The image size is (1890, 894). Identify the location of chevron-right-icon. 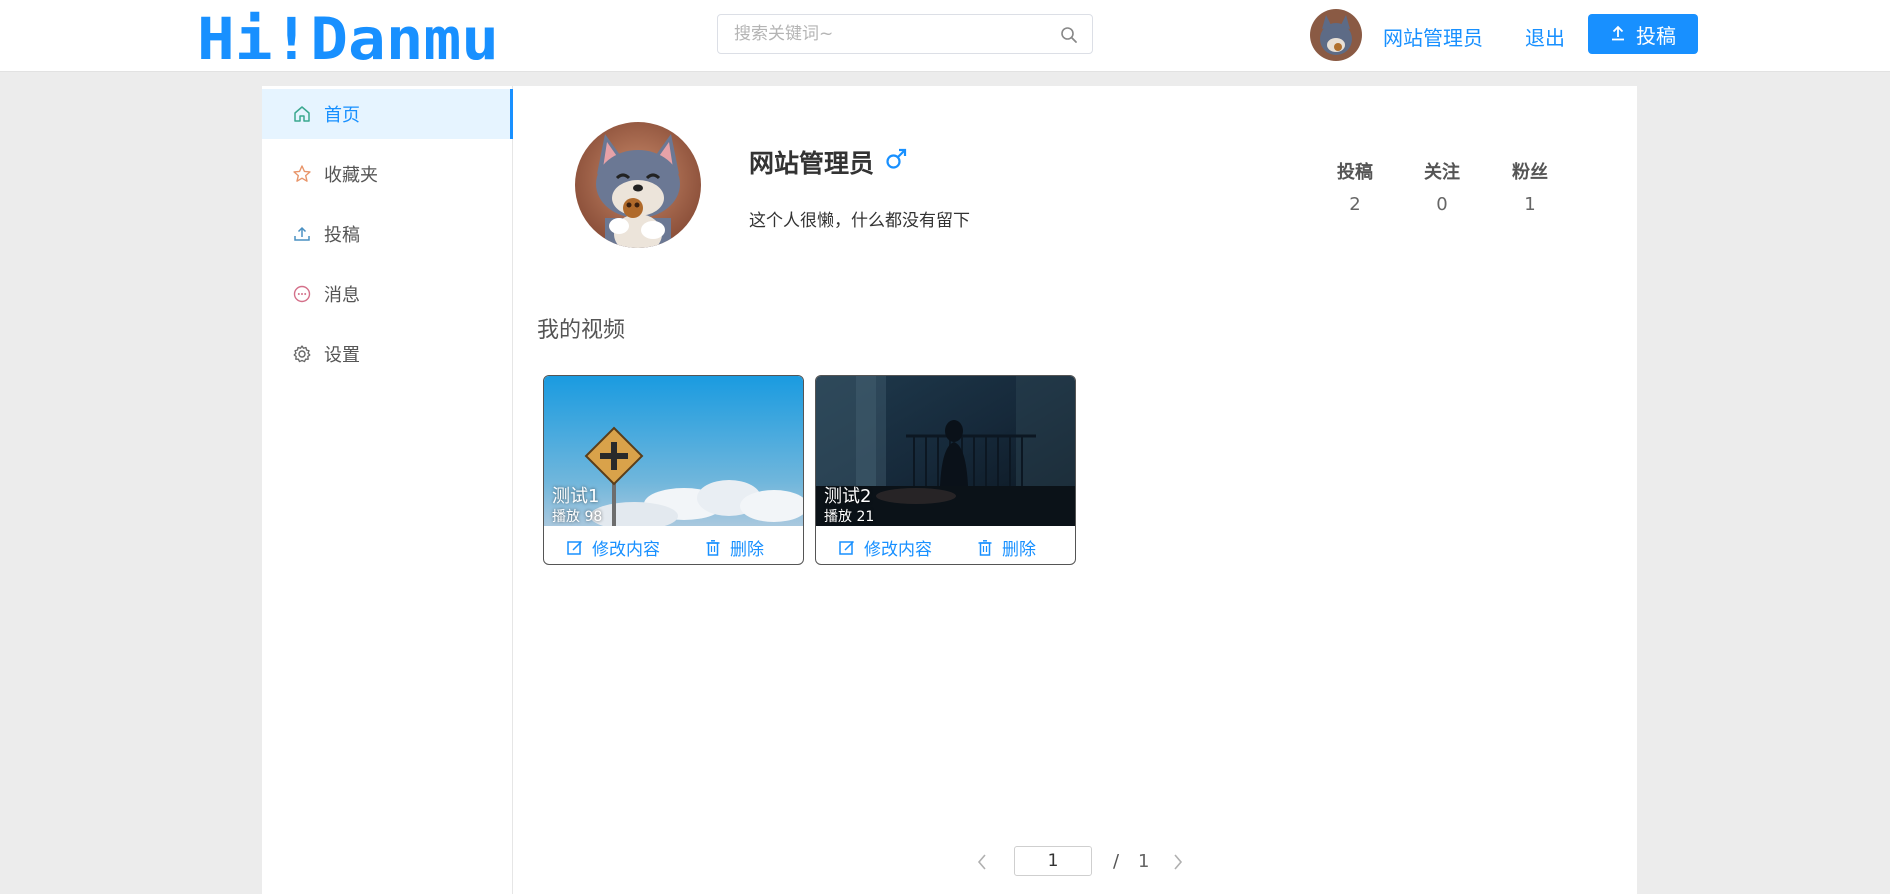
(1178, 862).